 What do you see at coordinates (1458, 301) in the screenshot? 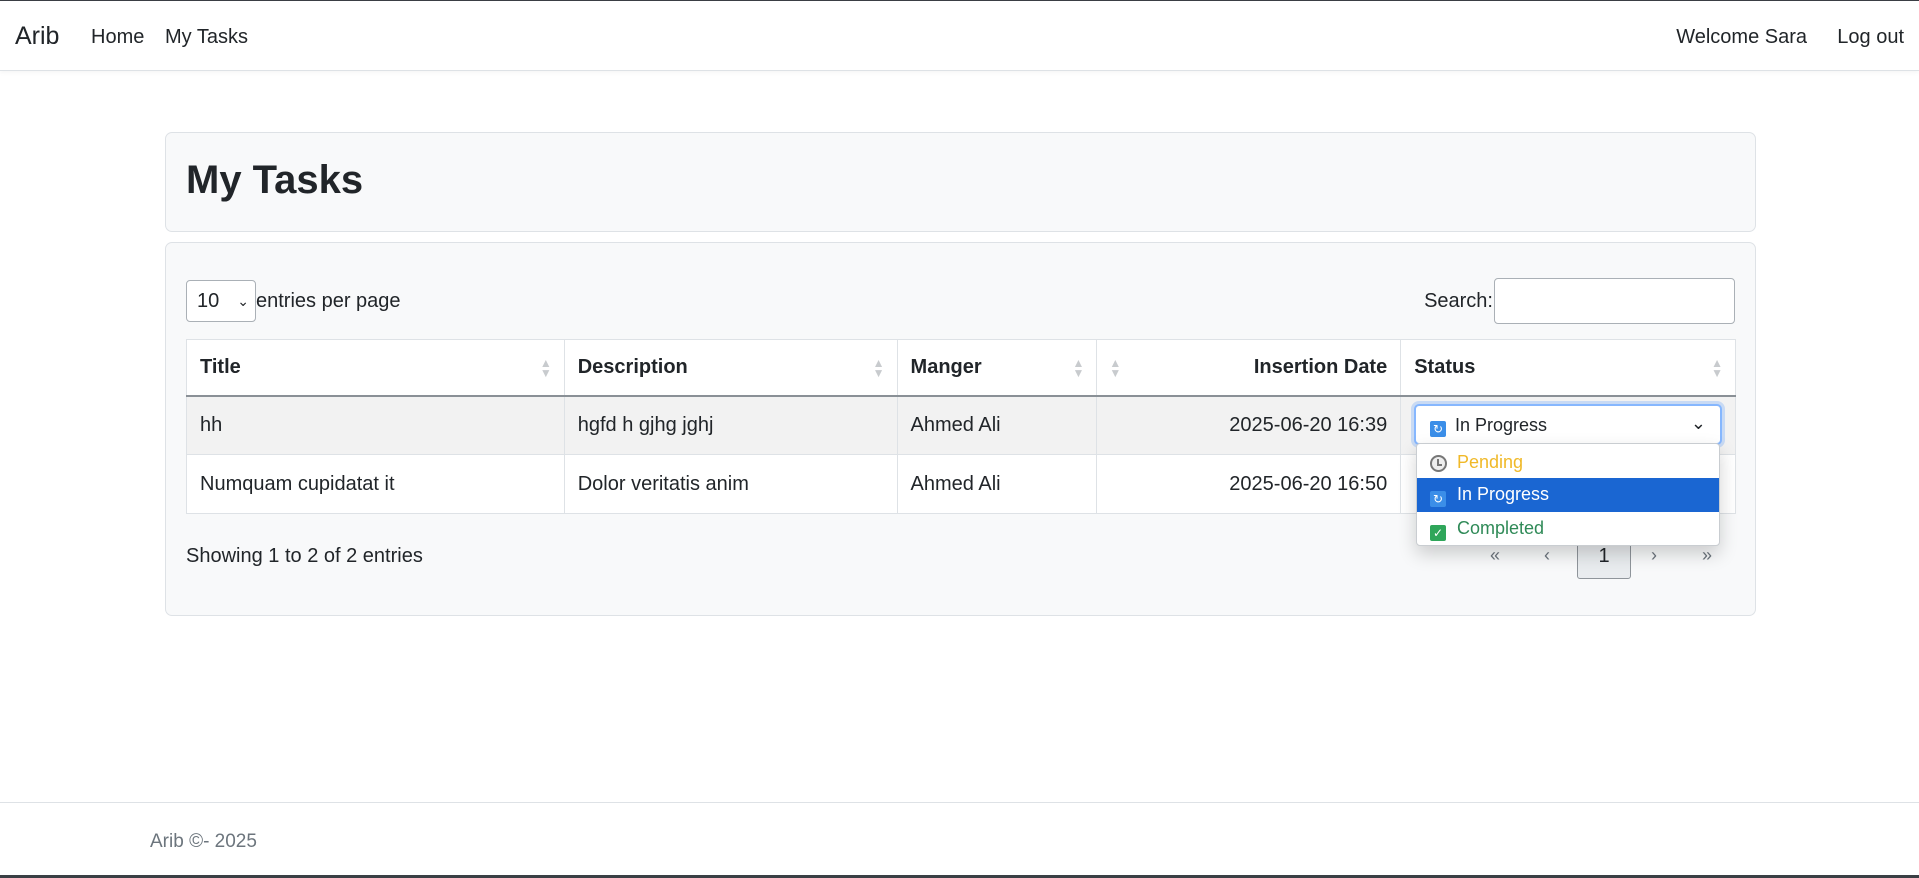
I see `search-label: Search:` at bounding box center [1458, 301].